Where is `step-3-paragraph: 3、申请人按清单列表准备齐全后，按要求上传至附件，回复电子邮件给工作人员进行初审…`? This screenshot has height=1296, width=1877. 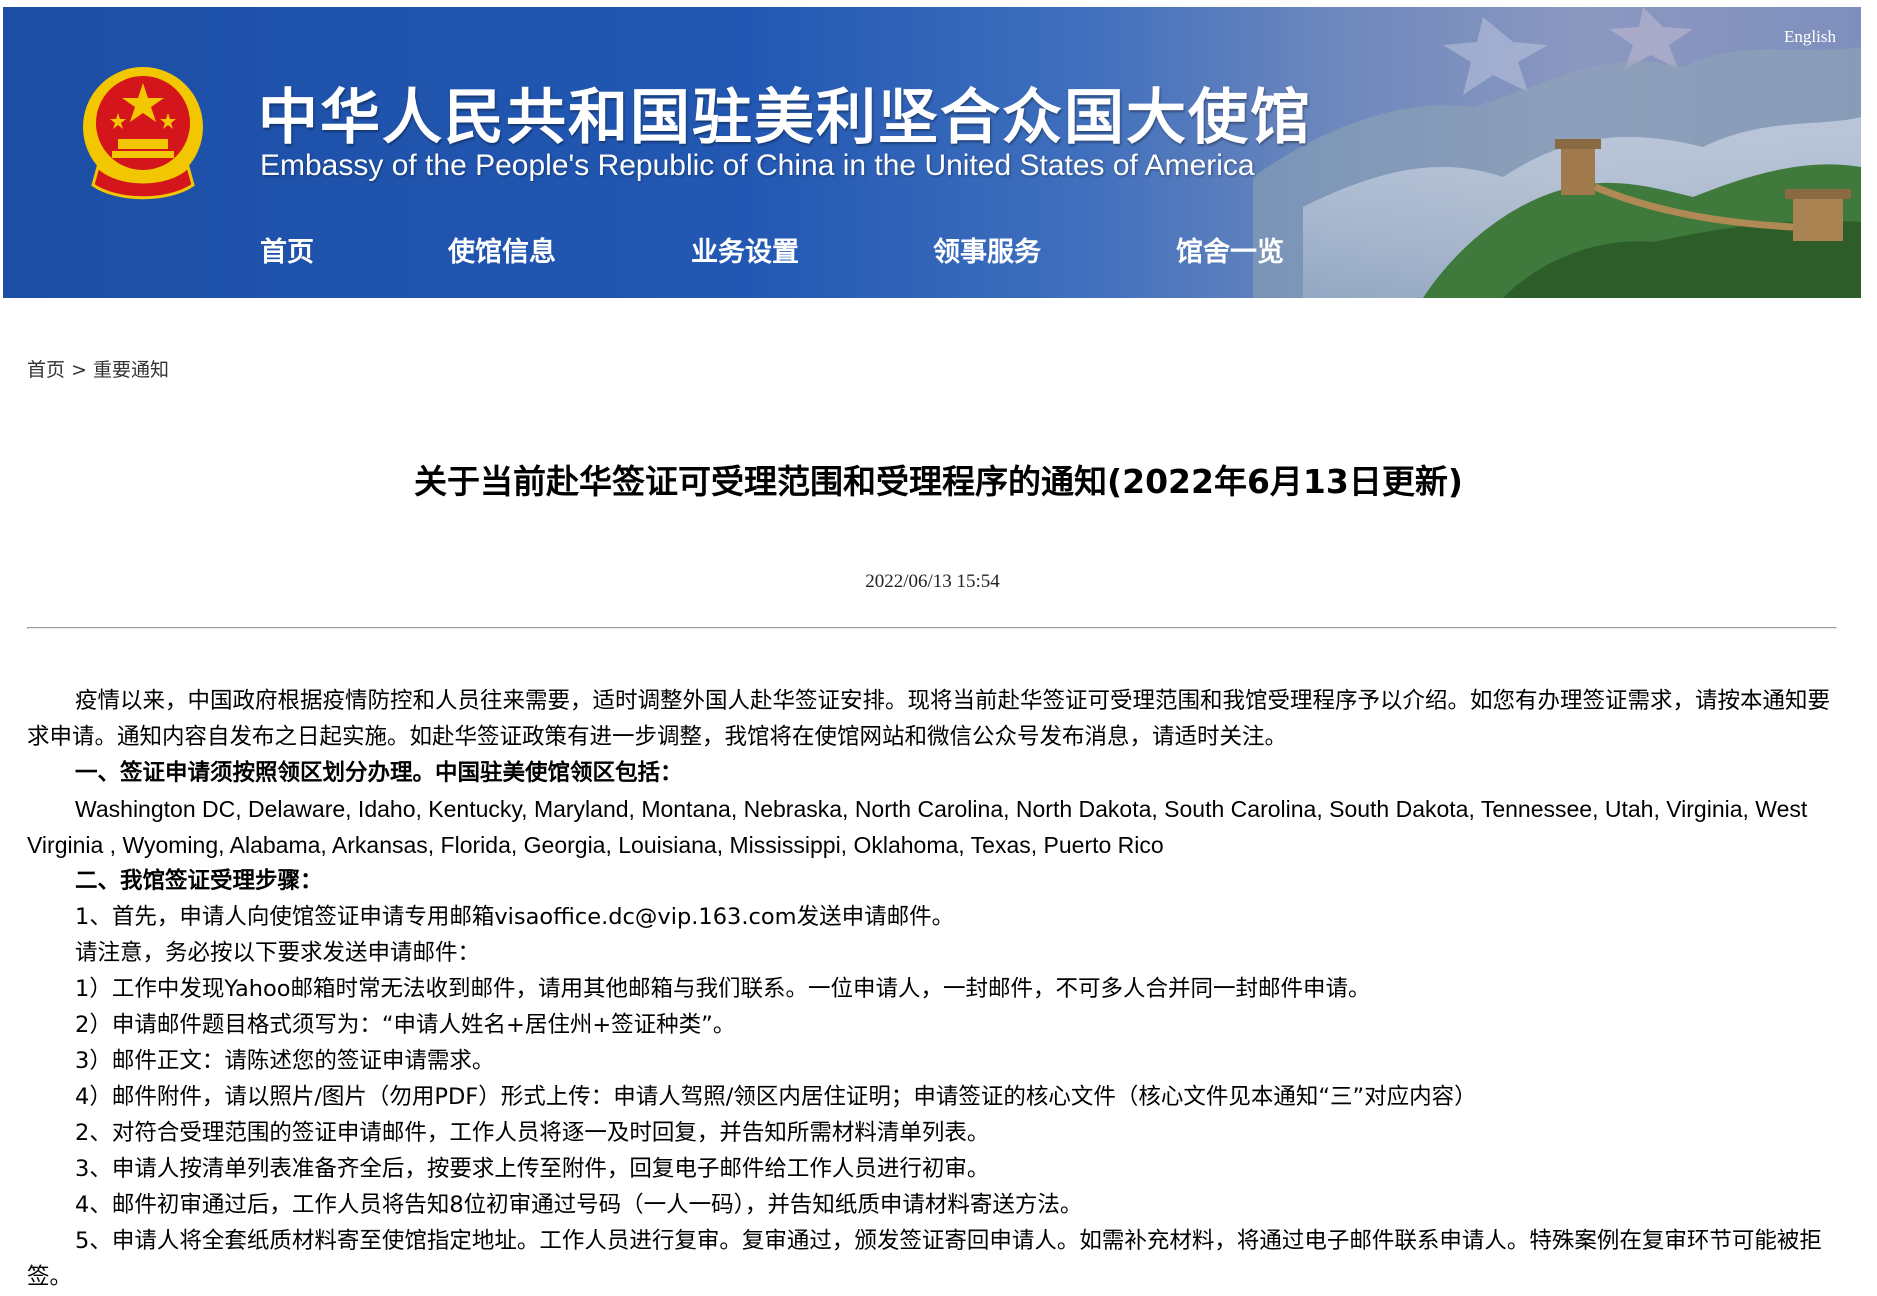
step-3-paragraph: 3、申请人按清单列表准备齐全后，按要求上传至附件，回复电子邮件给工作人员进行初审… is located at coordinates (532, 1169).